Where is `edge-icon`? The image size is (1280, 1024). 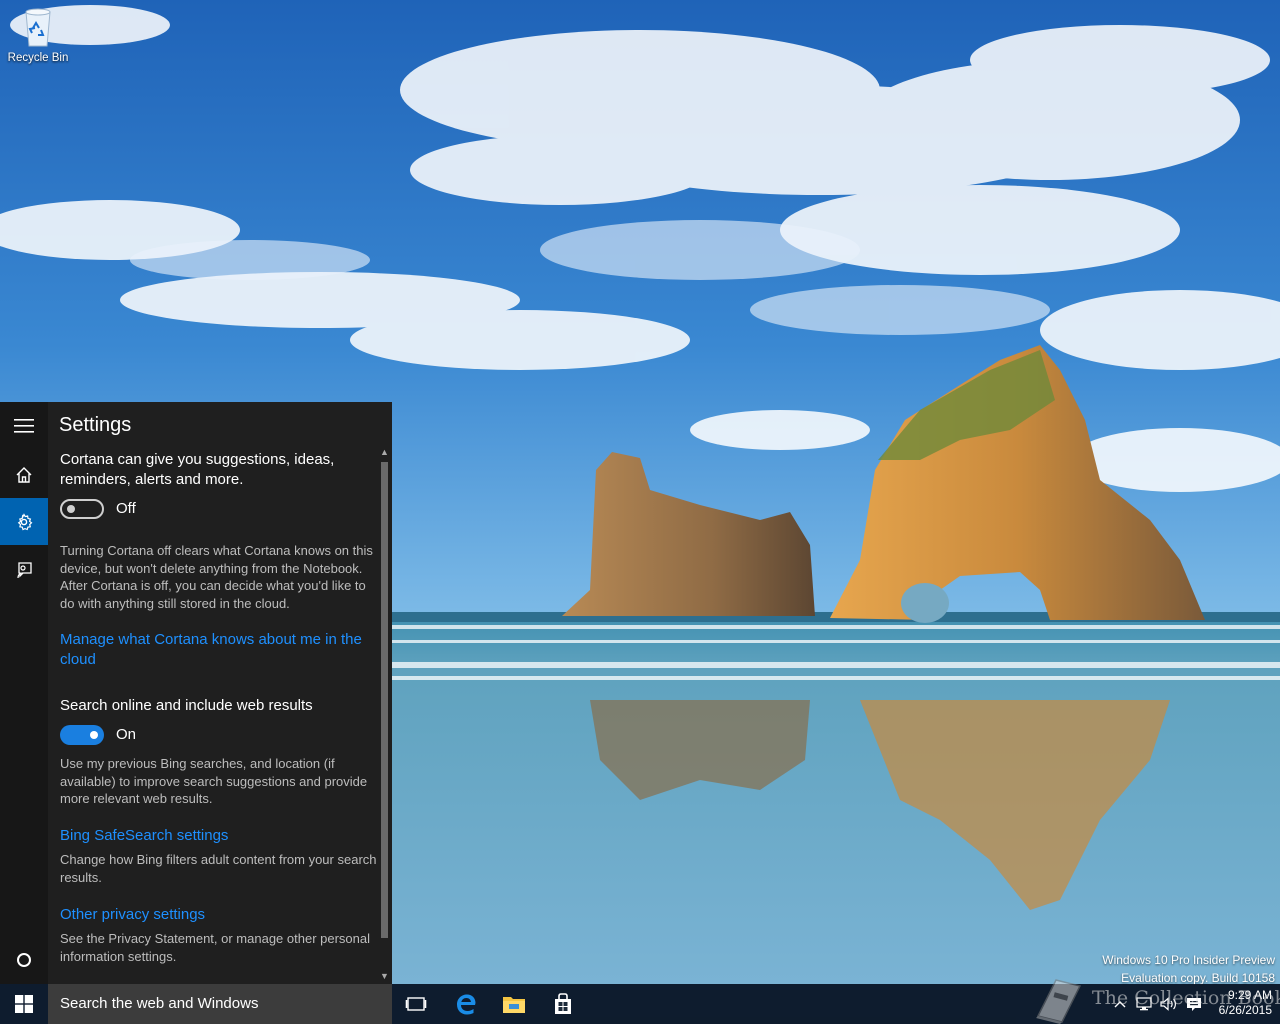
edge-icon is located at coordinates (466, 1004).